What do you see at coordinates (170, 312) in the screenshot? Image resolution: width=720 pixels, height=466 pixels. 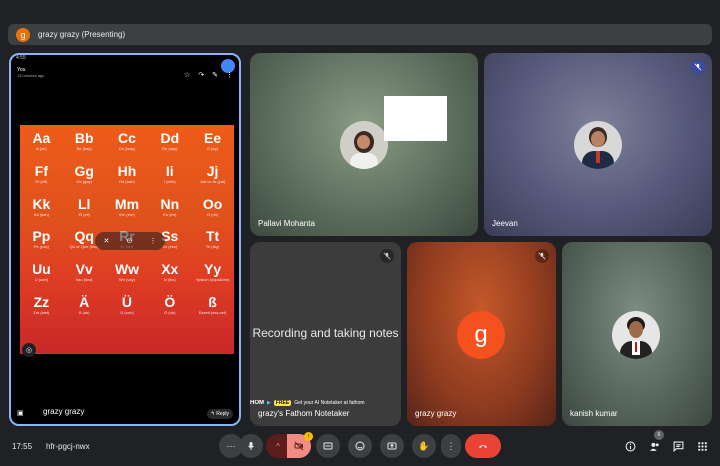 I see `alphabet-pronunciation: Ö (uh)` at bounding box center [170, 312].